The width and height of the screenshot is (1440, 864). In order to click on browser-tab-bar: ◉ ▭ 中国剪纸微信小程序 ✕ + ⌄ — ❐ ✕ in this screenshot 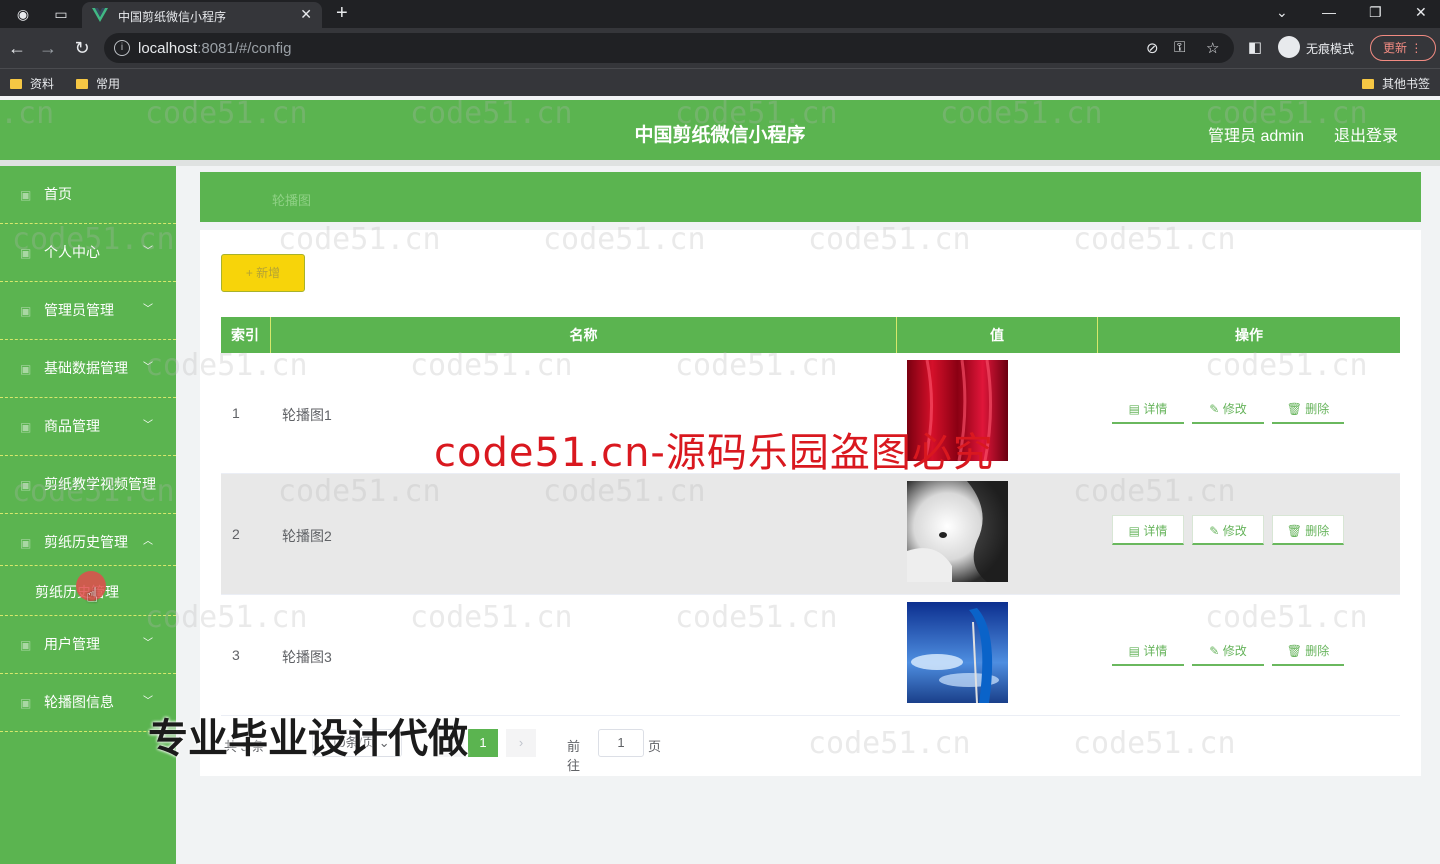, I will do `click(720, 14)`.